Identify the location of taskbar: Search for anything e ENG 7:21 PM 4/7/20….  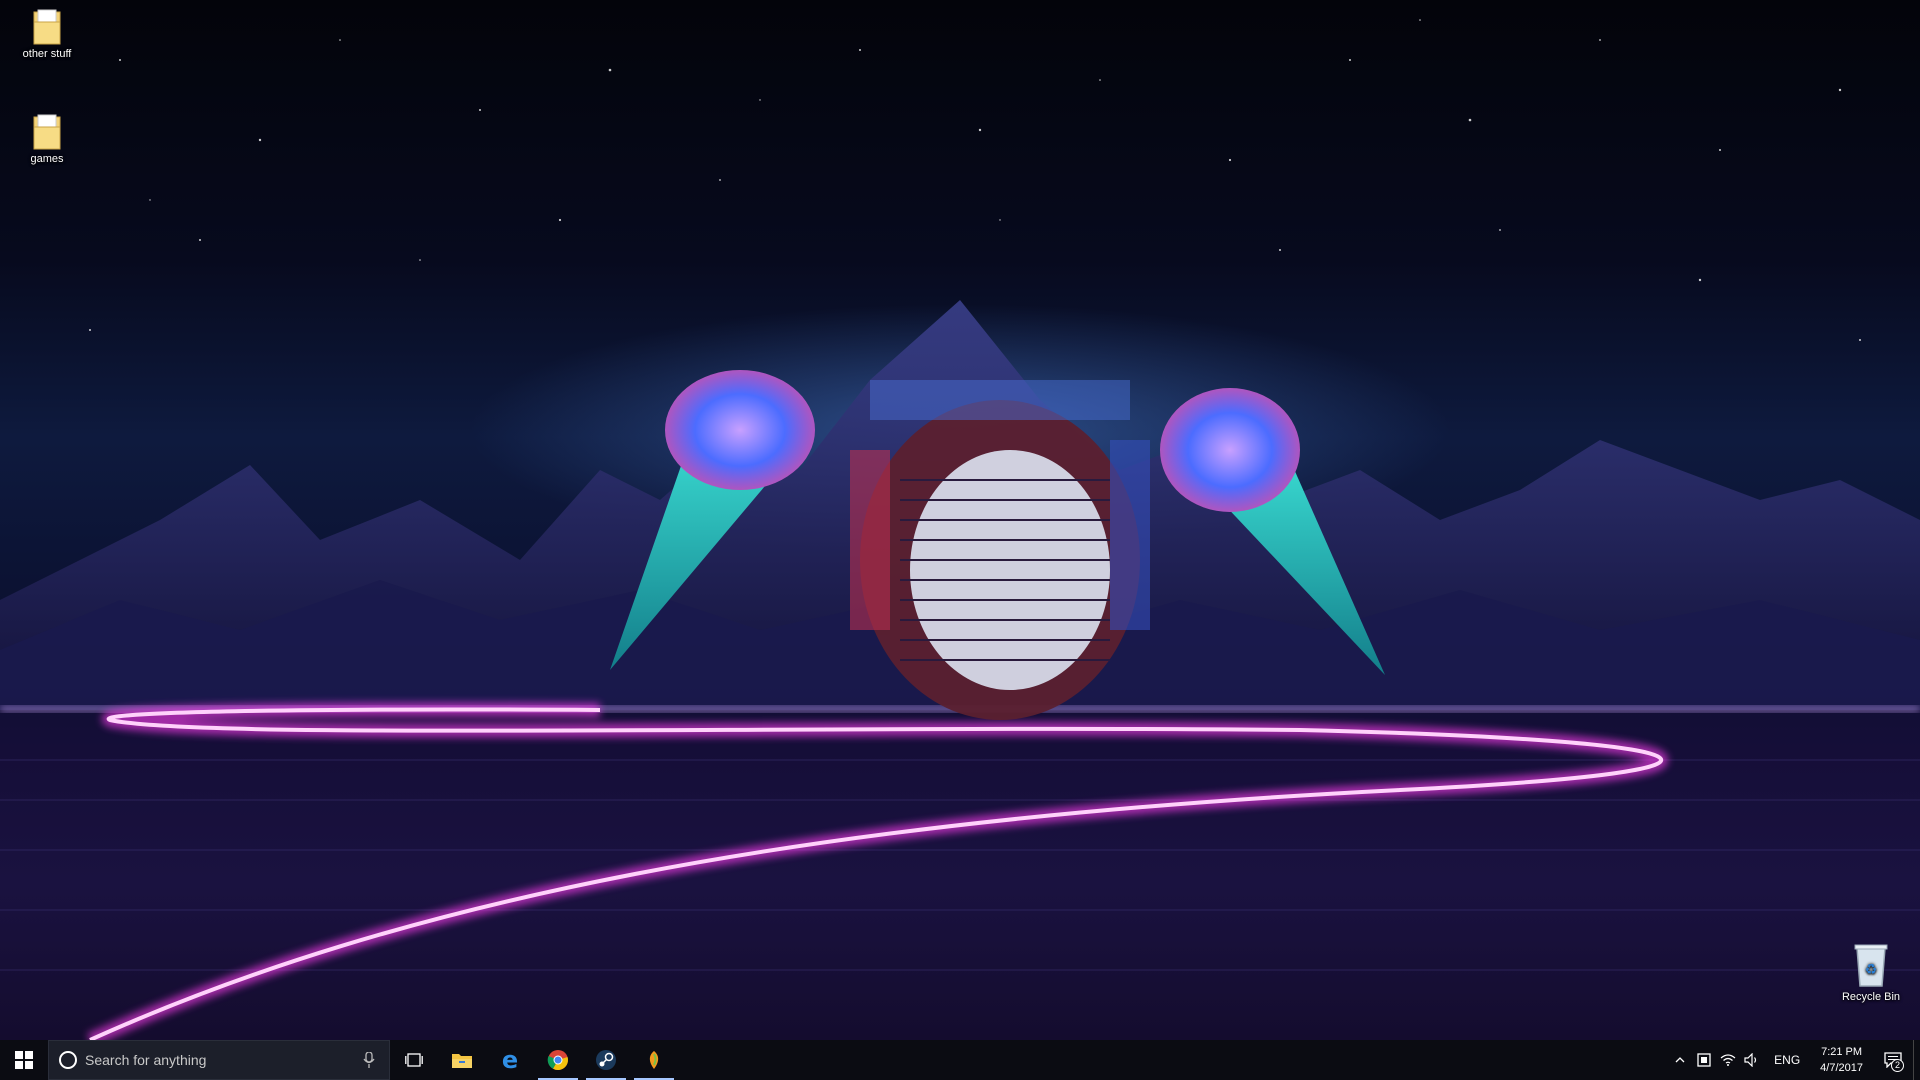
(960, 1060).